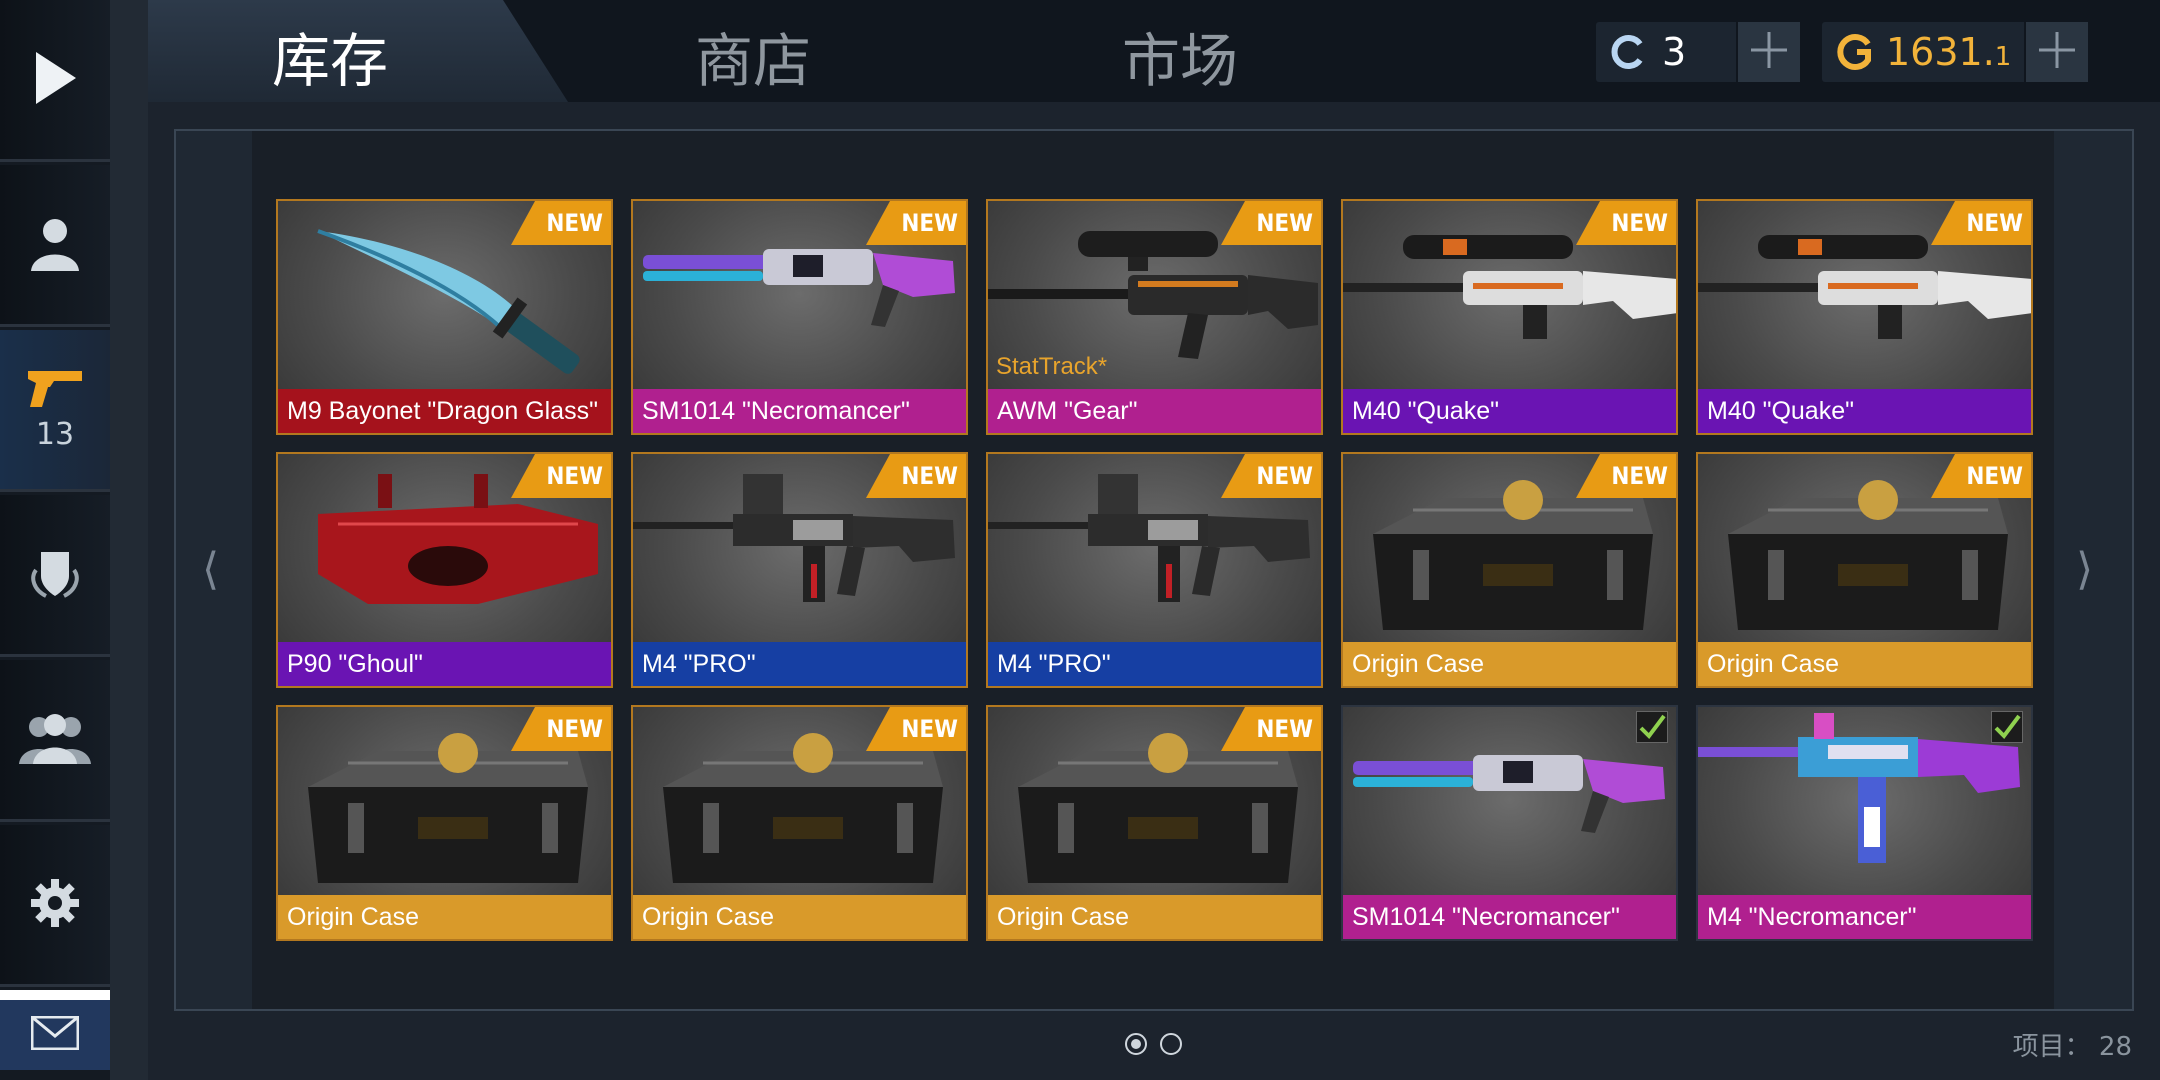  I want to click on mail-button, so click(55, 1030).